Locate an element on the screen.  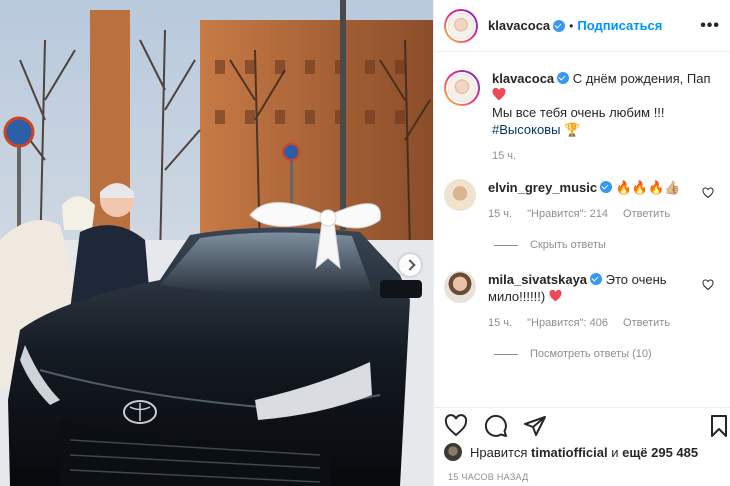
comment-username: elvin_grey_music is located at coordinates (542, 187).